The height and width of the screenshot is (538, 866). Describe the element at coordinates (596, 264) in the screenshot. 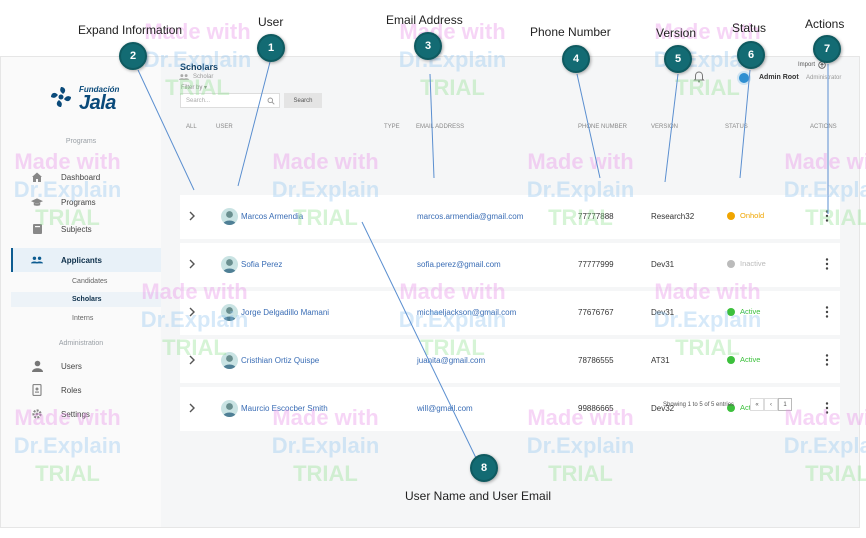

I see `phone-number: 77777999` at that location.